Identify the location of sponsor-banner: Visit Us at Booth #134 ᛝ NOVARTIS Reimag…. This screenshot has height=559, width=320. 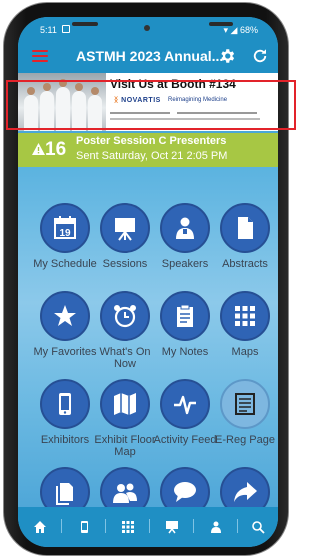
(148, 102).